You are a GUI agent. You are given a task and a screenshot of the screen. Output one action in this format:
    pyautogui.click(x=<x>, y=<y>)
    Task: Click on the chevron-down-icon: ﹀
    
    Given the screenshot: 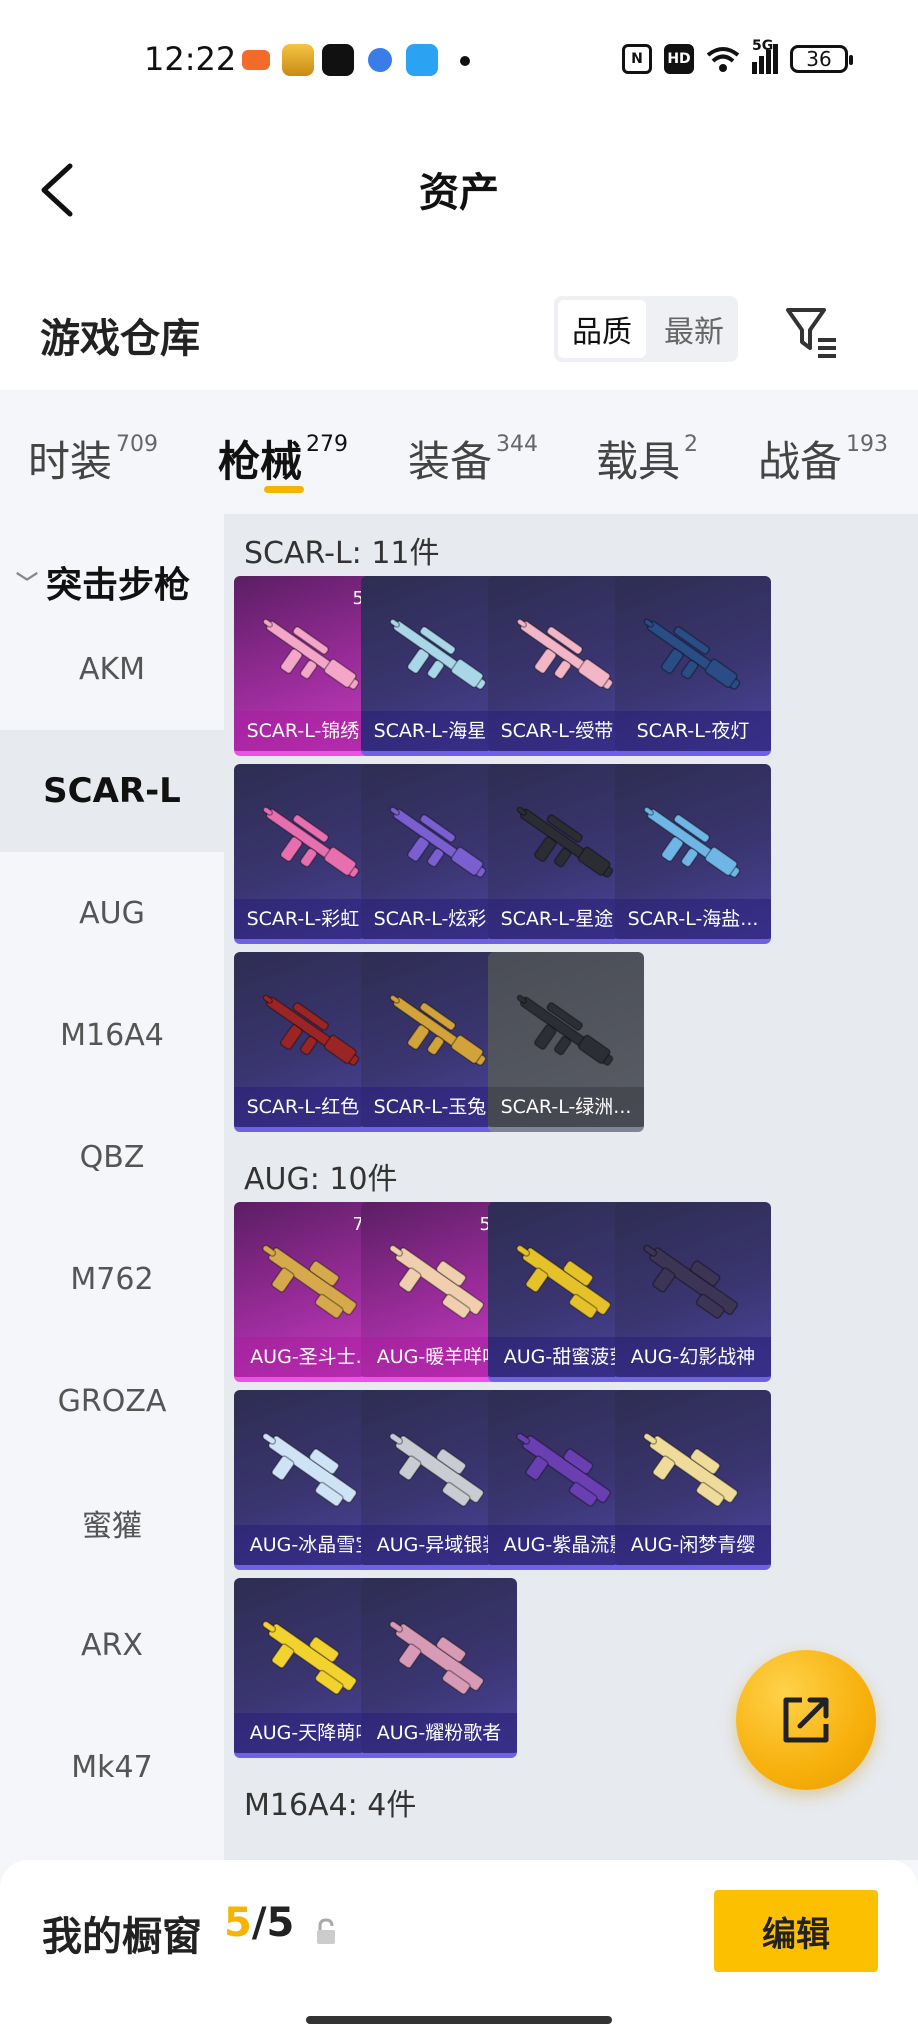 What is the action you would take?
    pyautogui.click(x=27, y=584)
    